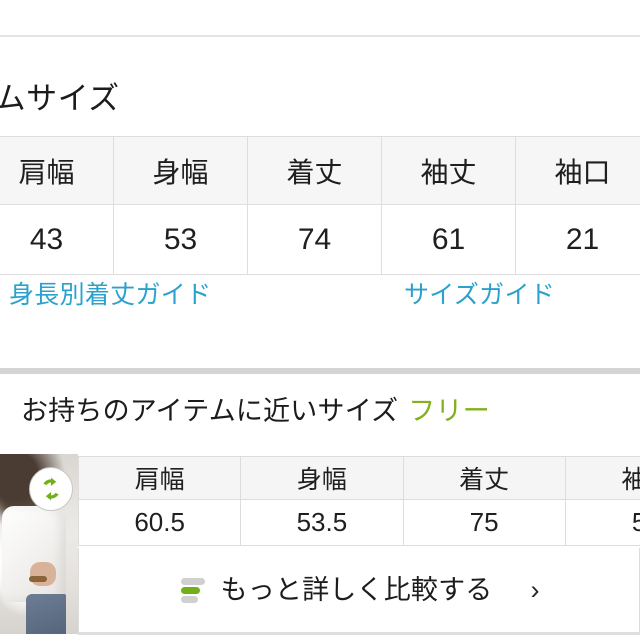 Image resolution: width=640 pixels, height=640 pixels. I want to click on table-header-row: 肩幅 身幅 着丈 袖丈 袖口, so click(320, 170).